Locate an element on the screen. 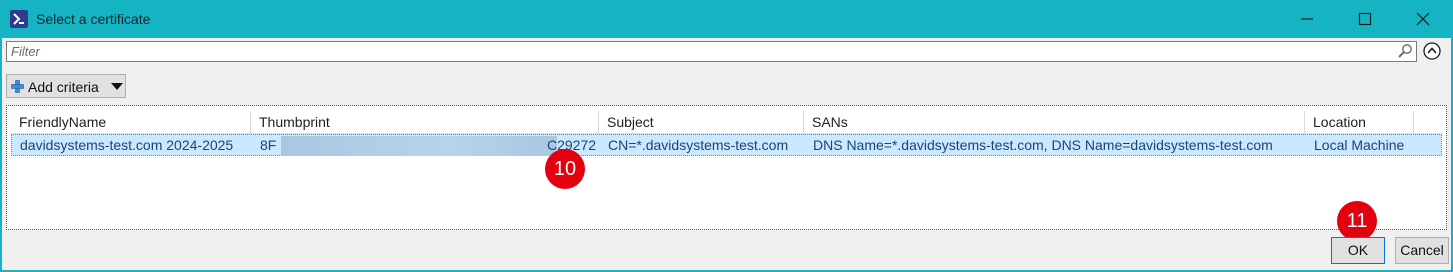 The image size is (1453, 272). cancel-button: Cancel is located at coordinates (1422, 250).